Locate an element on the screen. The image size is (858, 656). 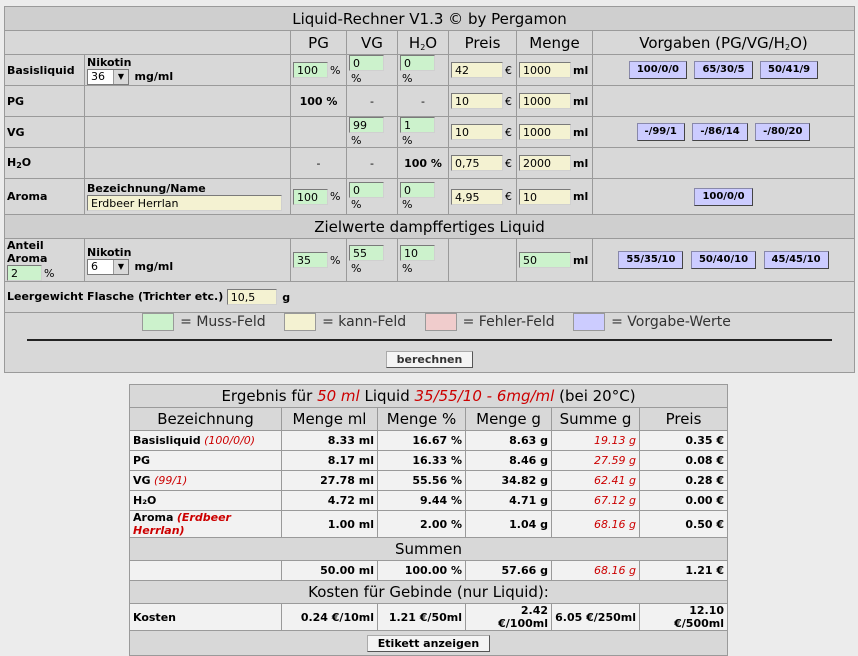
ziel-section-title: Zielwerte dampffertiges Liquid is located at coordinates (429, 226).